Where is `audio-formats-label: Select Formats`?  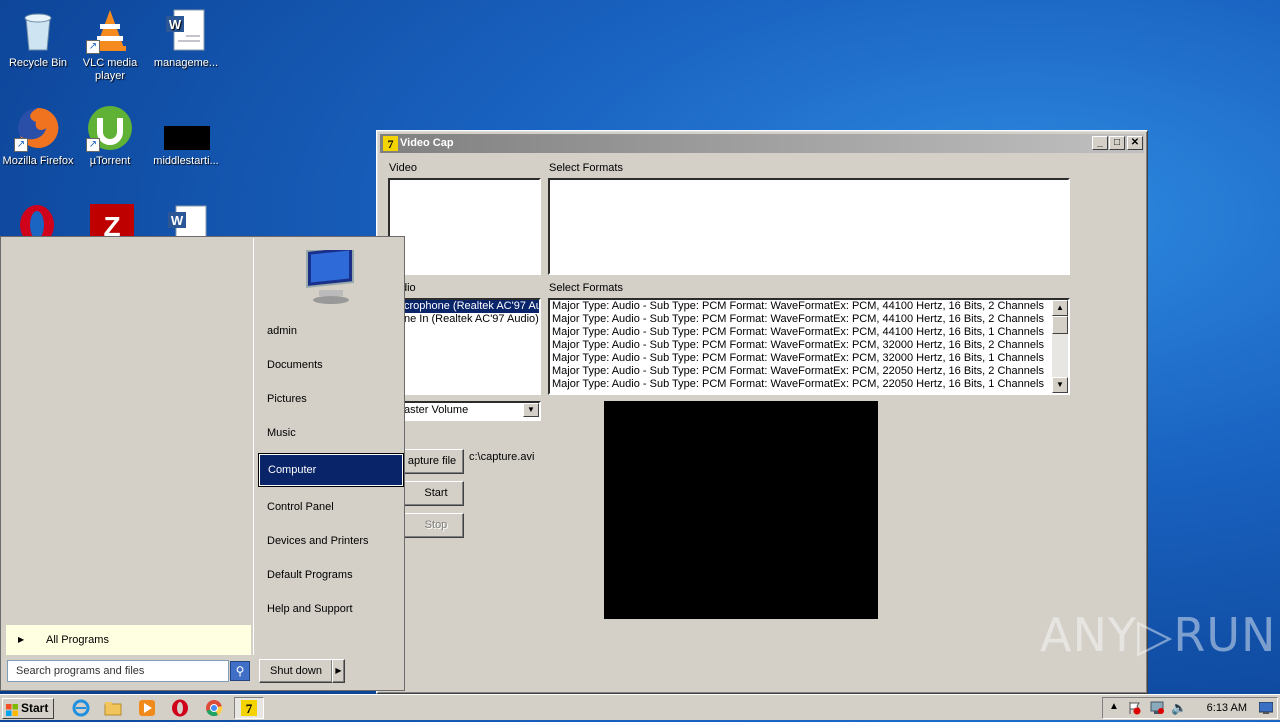
audio-formats-label: Select Formats is located at coordinates (586, 288).